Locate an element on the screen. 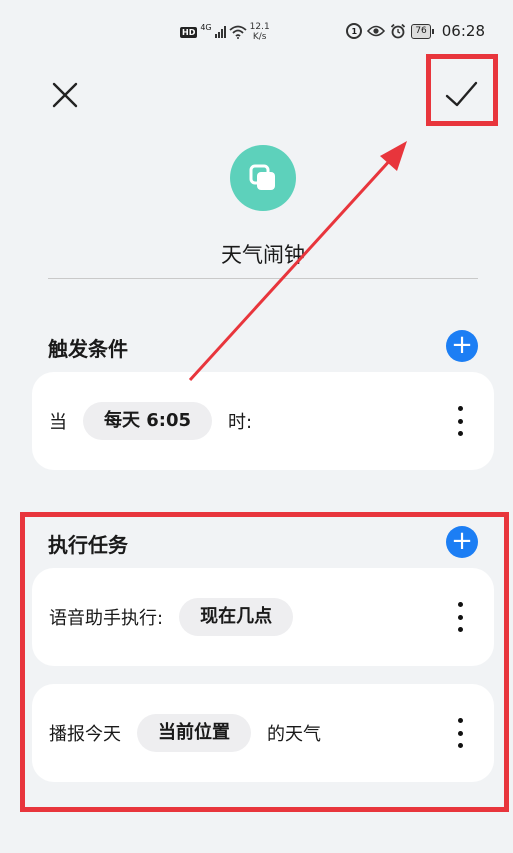  speed-unit: K/s is located at coordinates (259, 37).